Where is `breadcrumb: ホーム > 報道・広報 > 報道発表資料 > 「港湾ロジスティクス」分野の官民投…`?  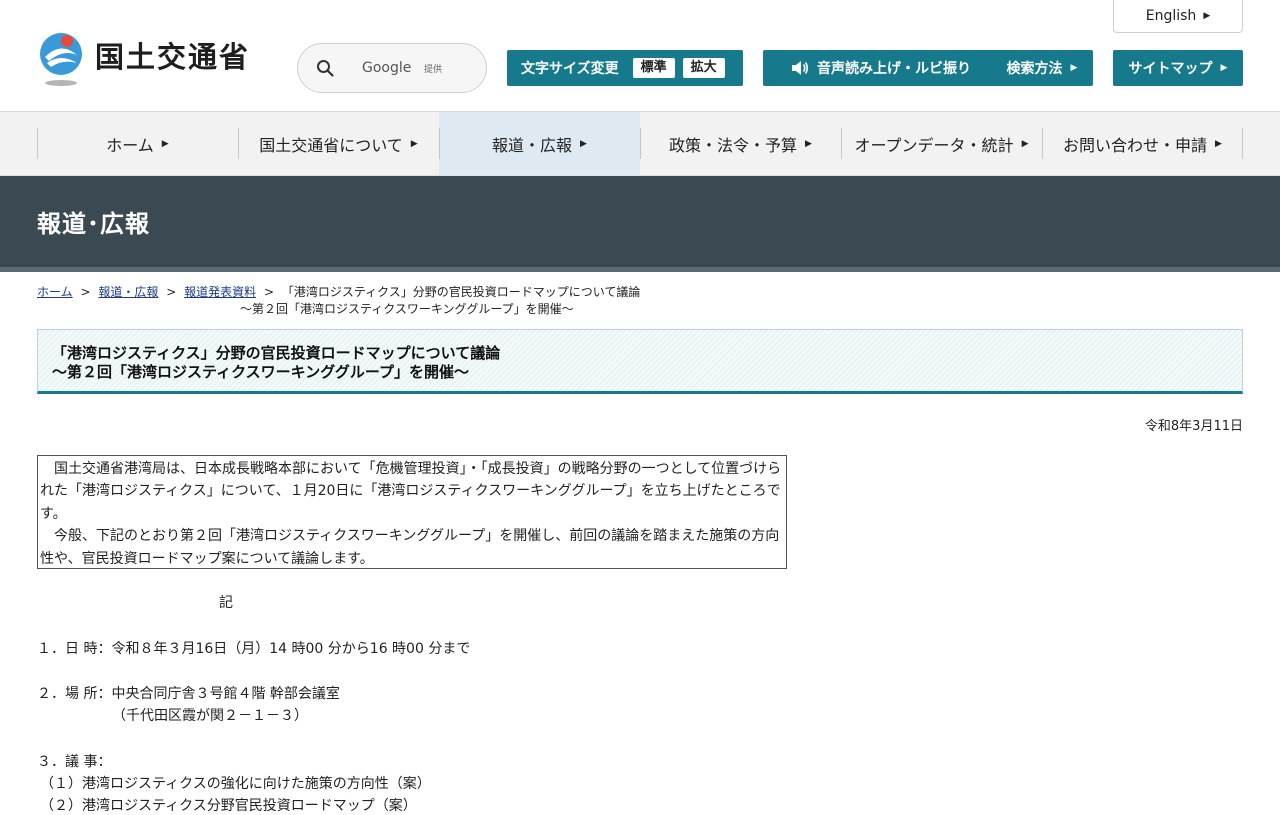
breadcrumb: ホーム > 報道・広報 > 報道発表資料 > 「港湾ロジスティクス」分野の官民投… is located at coordinates (347, 301).